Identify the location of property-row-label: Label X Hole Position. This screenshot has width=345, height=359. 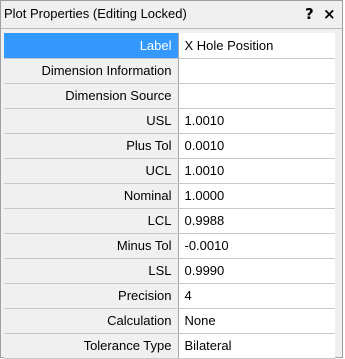
(169, 46).